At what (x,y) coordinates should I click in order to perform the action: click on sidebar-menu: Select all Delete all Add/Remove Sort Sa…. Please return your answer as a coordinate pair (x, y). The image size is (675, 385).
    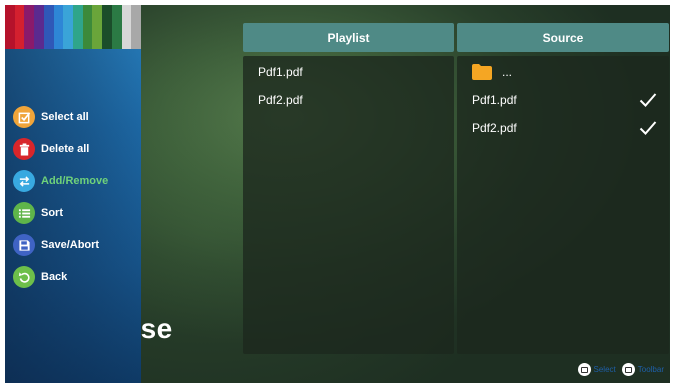
    Looking at the image, I should click on (60, 201).